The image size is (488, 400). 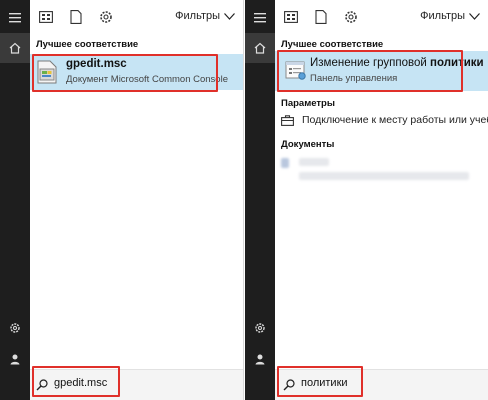 I want to click on redacted-document-path, so click(x=384, y=176).